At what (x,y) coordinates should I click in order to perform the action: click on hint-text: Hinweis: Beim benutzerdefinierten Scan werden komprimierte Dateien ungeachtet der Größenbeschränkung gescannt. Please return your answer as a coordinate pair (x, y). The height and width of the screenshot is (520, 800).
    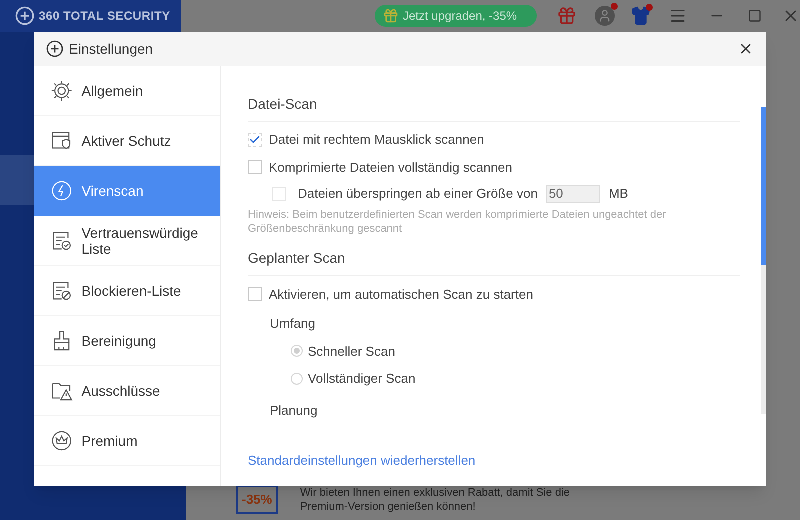
    Looking at the image, I should click on (458, 222).